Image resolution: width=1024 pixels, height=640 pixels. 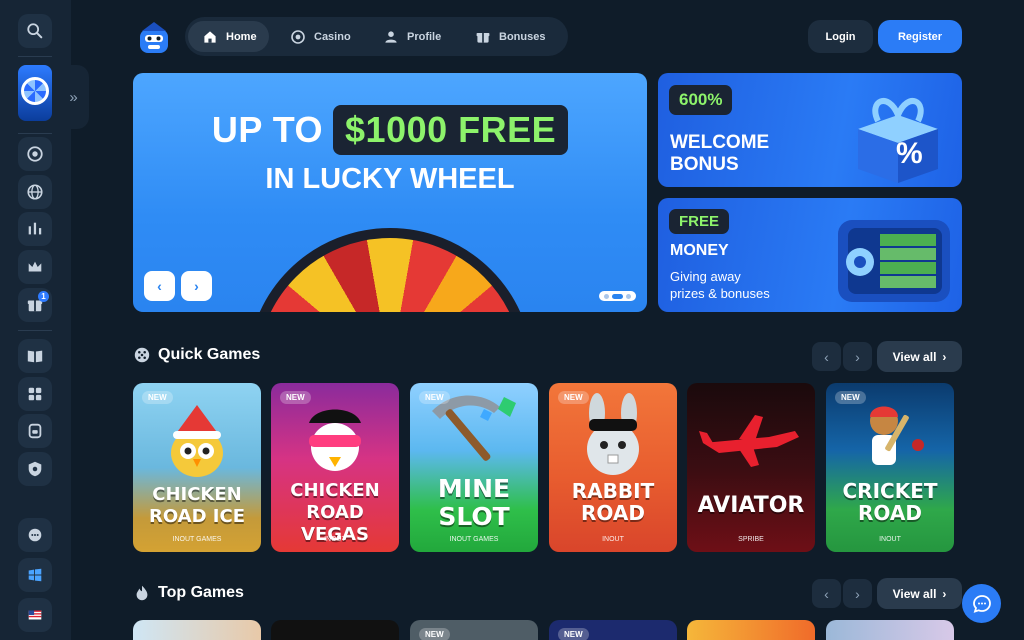 What do you see at coordinates (719, 154) in the screenshot?
I see `promo-title: WELCOME BONUS` at bounding box center [719, 154].